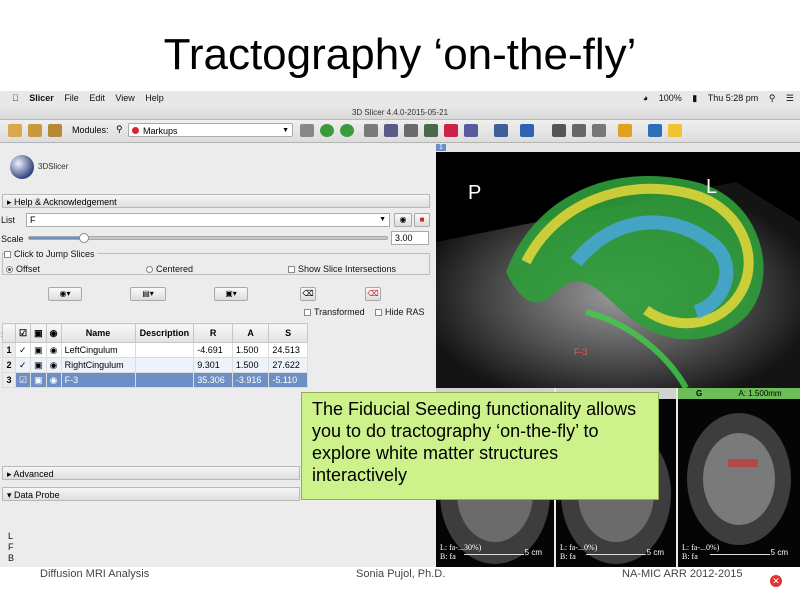 This screenshot has height=600, width=800. What do you see at coordinates (148, 294) in the screenshot?
I see `fiducial-list-menu-button: ▤▾` at bounding box center [148, 294].